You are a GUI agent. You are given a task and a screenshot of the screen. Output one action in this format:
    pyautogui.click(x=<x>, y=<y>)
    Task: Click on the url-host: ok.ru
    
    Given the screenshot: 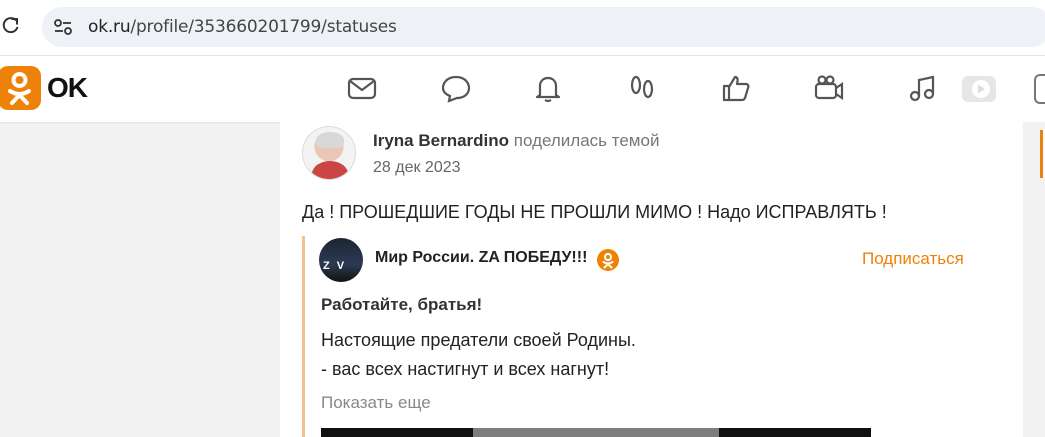 What is the action you would take?
    pyautogui.click(x=109, y=27)
    